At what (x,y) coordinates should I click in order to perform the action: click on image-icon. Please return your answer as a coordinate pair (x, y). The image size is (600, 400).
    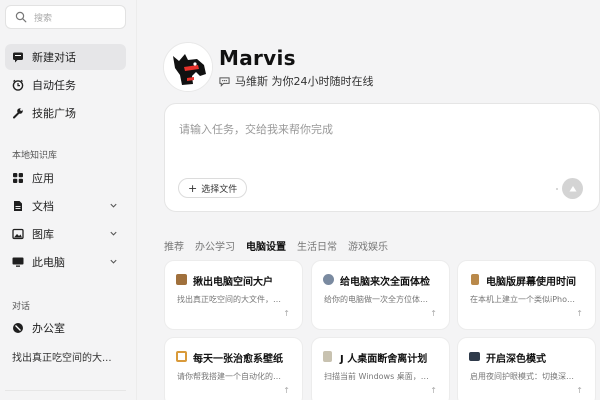
    Looking at the image, I should click on (18, 234).